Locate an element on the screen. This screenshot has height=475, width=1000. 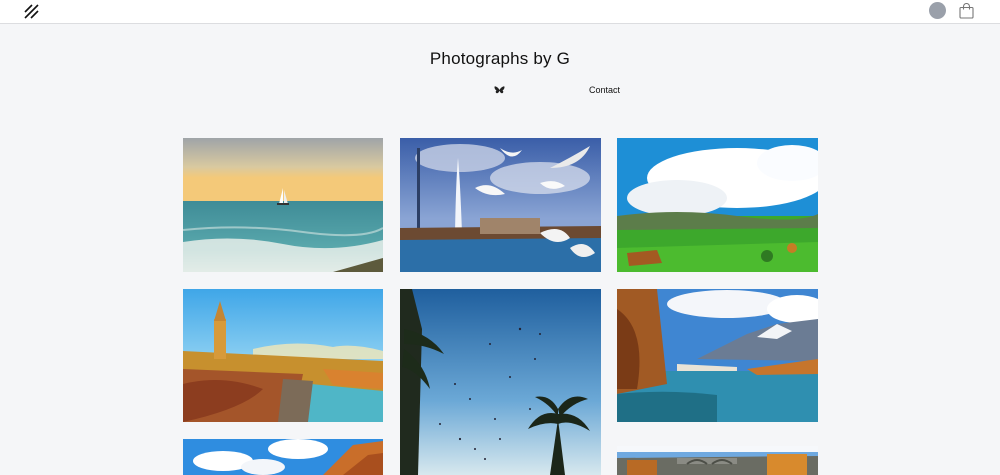
top-bar is located at coordinates (500, 12).